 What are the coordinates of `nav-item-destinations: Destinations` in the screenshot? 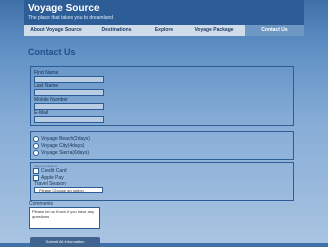 It's located at (116, 30).